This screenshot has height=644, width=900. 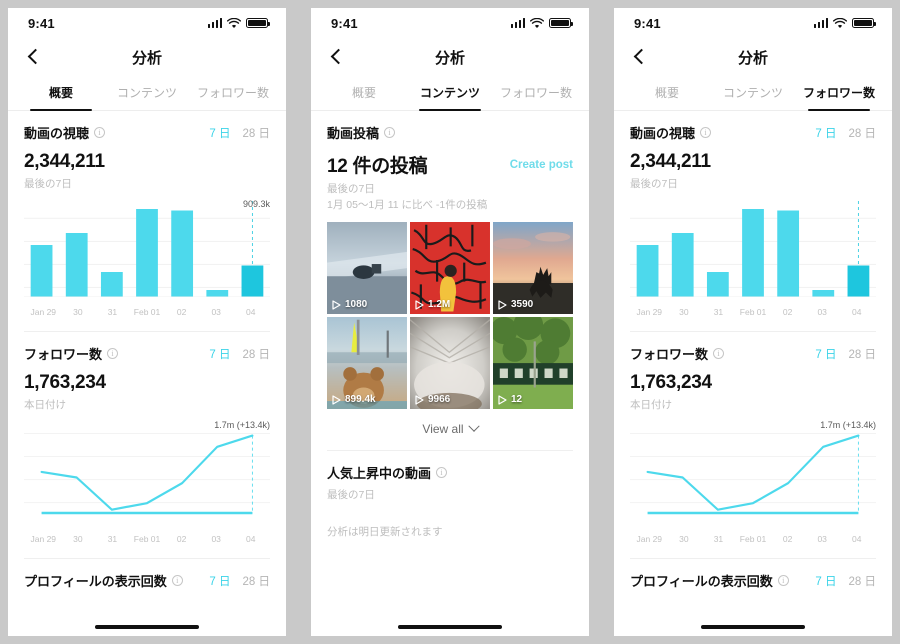 What do you see at coordinates (670, 161) in the screenshot?
I see `video-views-value: 2,344,211` at bounding box center [670, 161].